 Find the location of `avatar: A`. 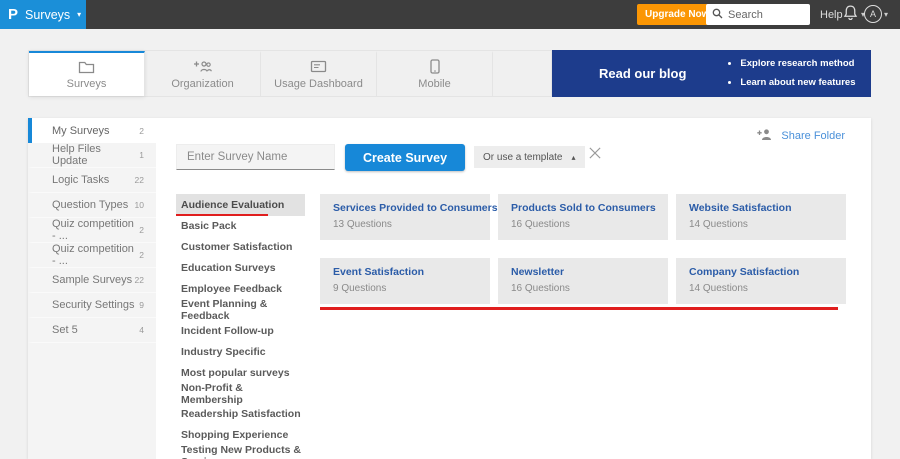

avatar: A is located at coordinates (873, 14).